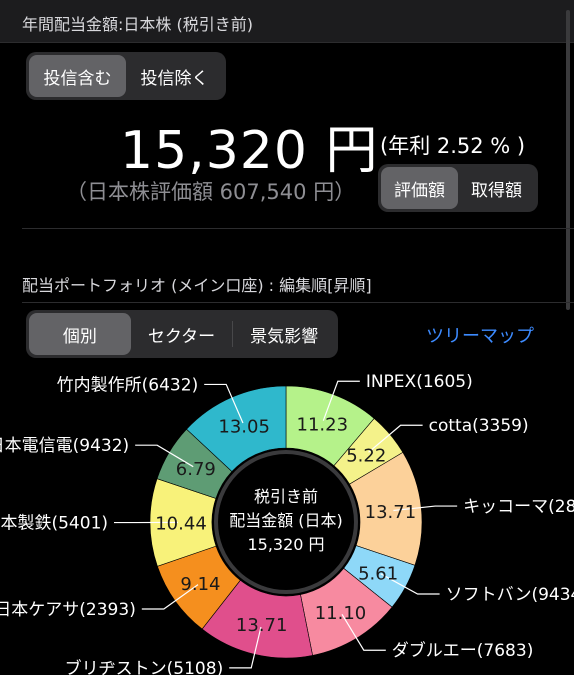  I want to click on slice-name-label: キッコーマ(2801, so click(518, 507).